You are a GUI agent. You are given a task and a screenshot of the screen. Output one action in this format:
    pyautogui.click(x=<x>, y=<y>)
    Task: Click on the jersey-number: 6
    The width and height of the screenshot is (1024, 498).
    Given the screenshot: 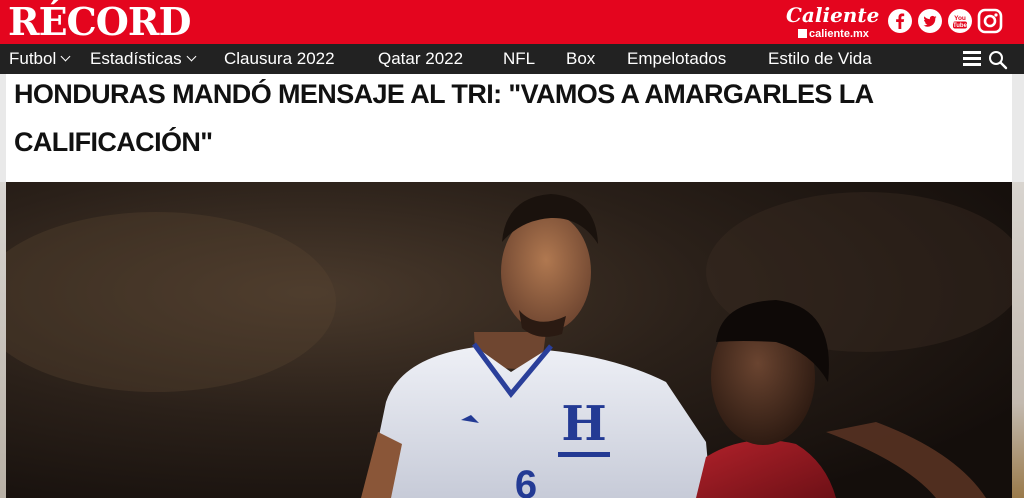 What is the action you would take?
    pyautogui.click(x=526, y=480)
    